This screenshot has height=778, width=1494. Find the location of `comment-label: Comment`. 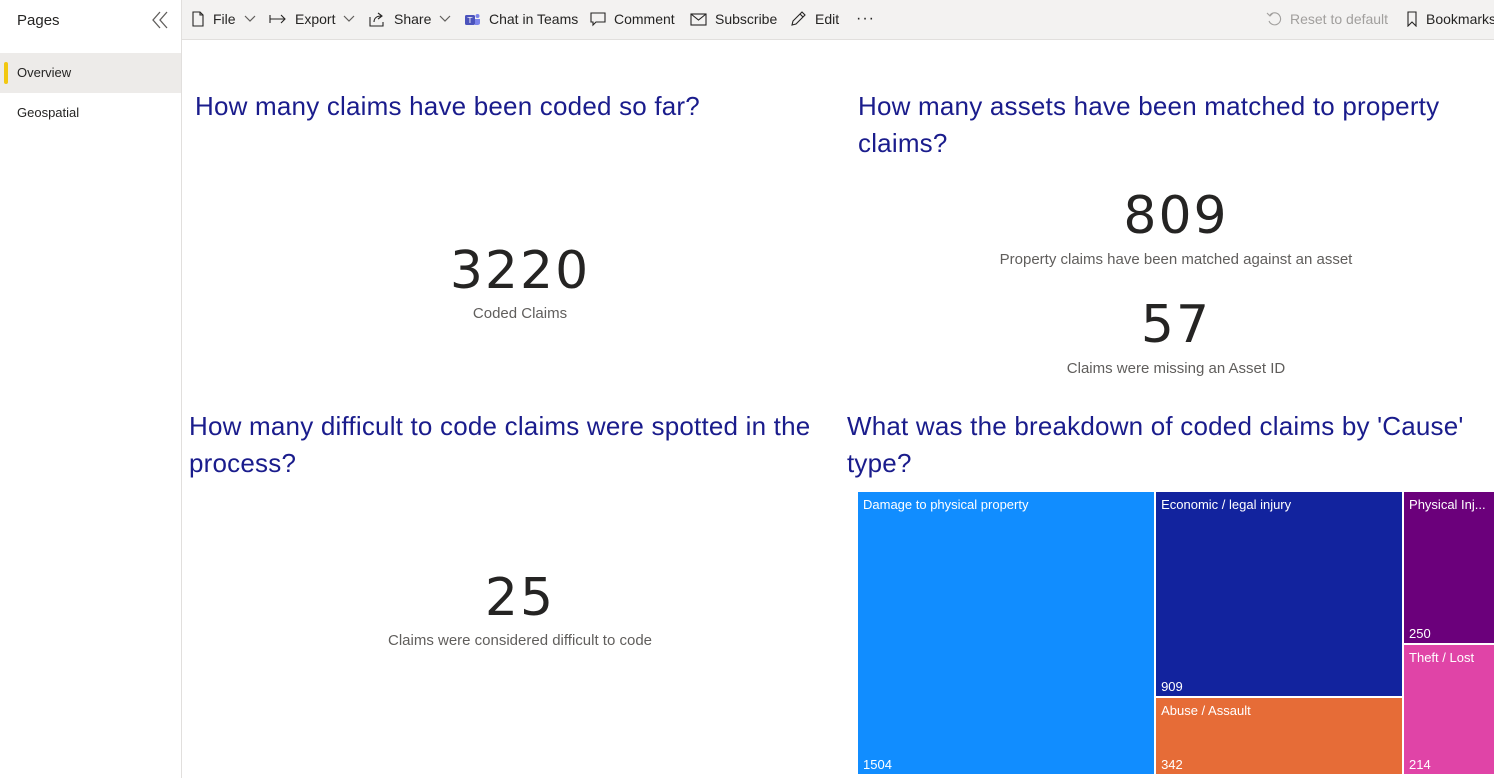

comment-label: Comment is located at coordinates (644, 19).